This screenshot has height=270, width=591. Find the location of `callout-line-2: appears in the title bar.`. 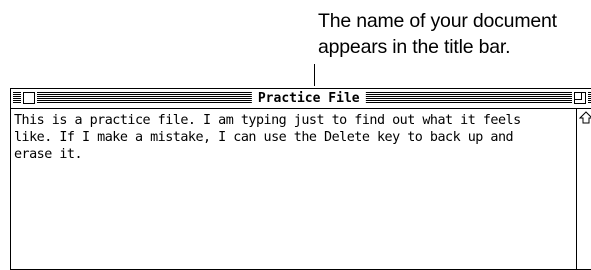

callout-line-2: appears in the title bar. is located at coordinates (414, 47).